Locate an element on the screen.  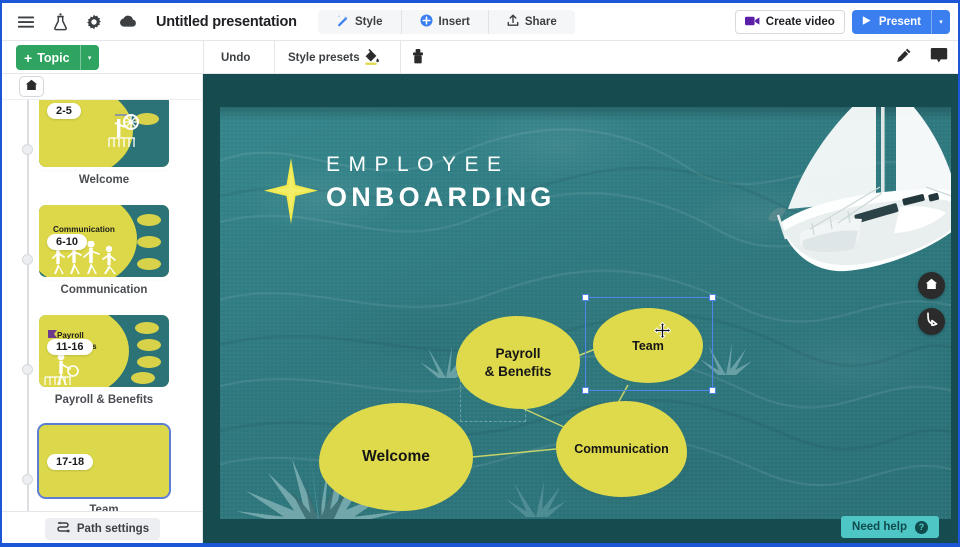
node-communication: Communication is located at coordinates (621, 449).